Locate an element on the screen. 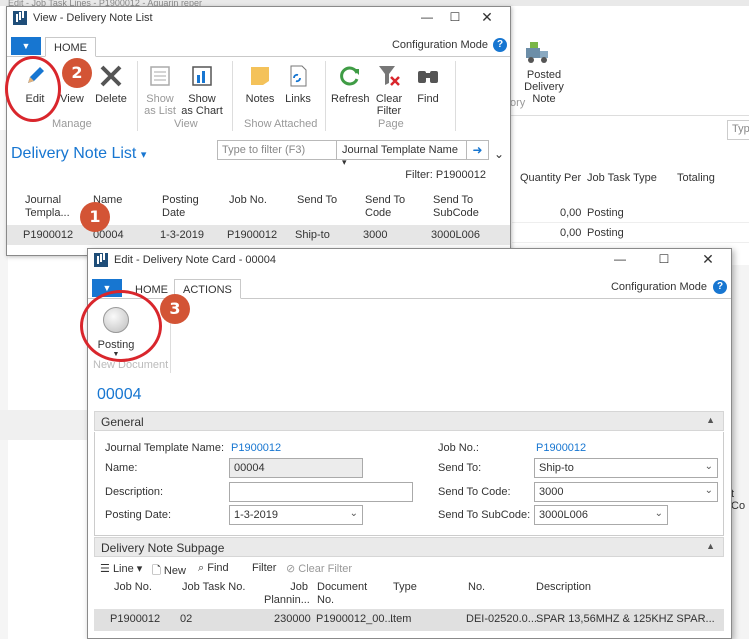 This screenshot has width=749, height=639. column-header-type: Type is located at coordinates (405, 587).